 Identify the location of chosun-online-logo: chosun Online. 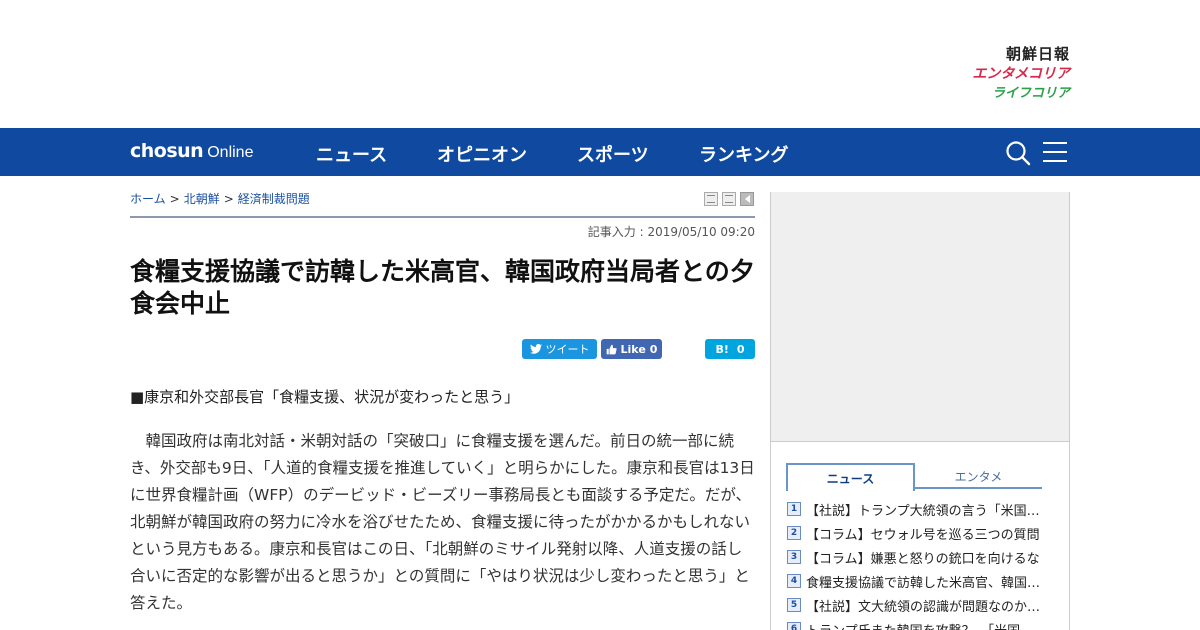
(191, 152).